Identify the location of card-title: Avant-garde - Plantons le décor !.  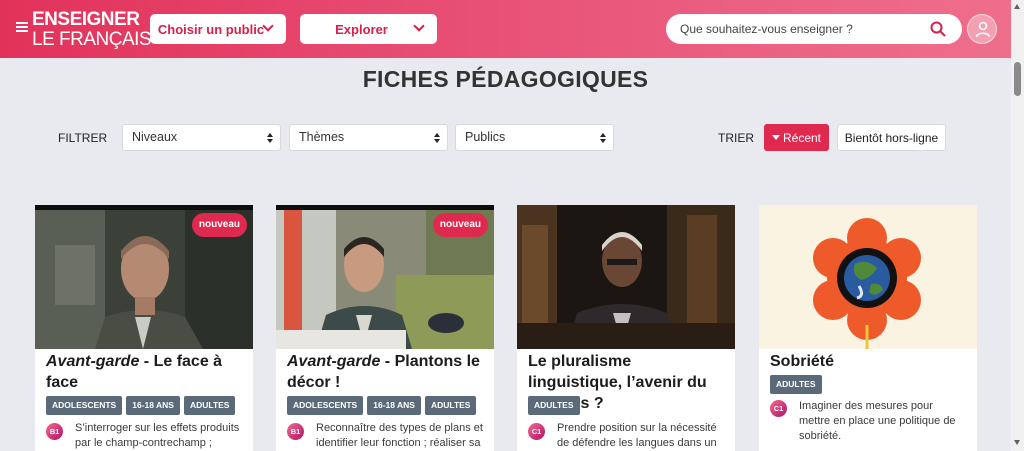
(387, 372).